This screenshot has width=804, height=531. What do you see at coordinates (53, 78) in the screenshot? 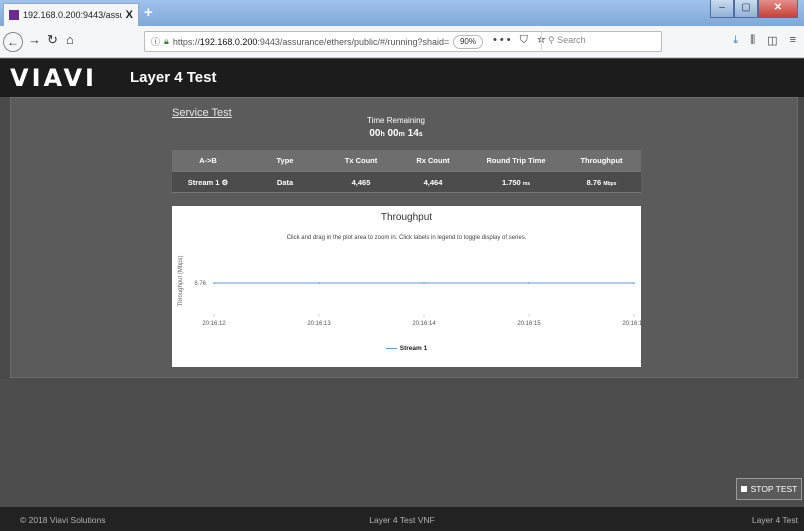
I see `viavi-logo: VIAVI` at bounding box center [53, 78].